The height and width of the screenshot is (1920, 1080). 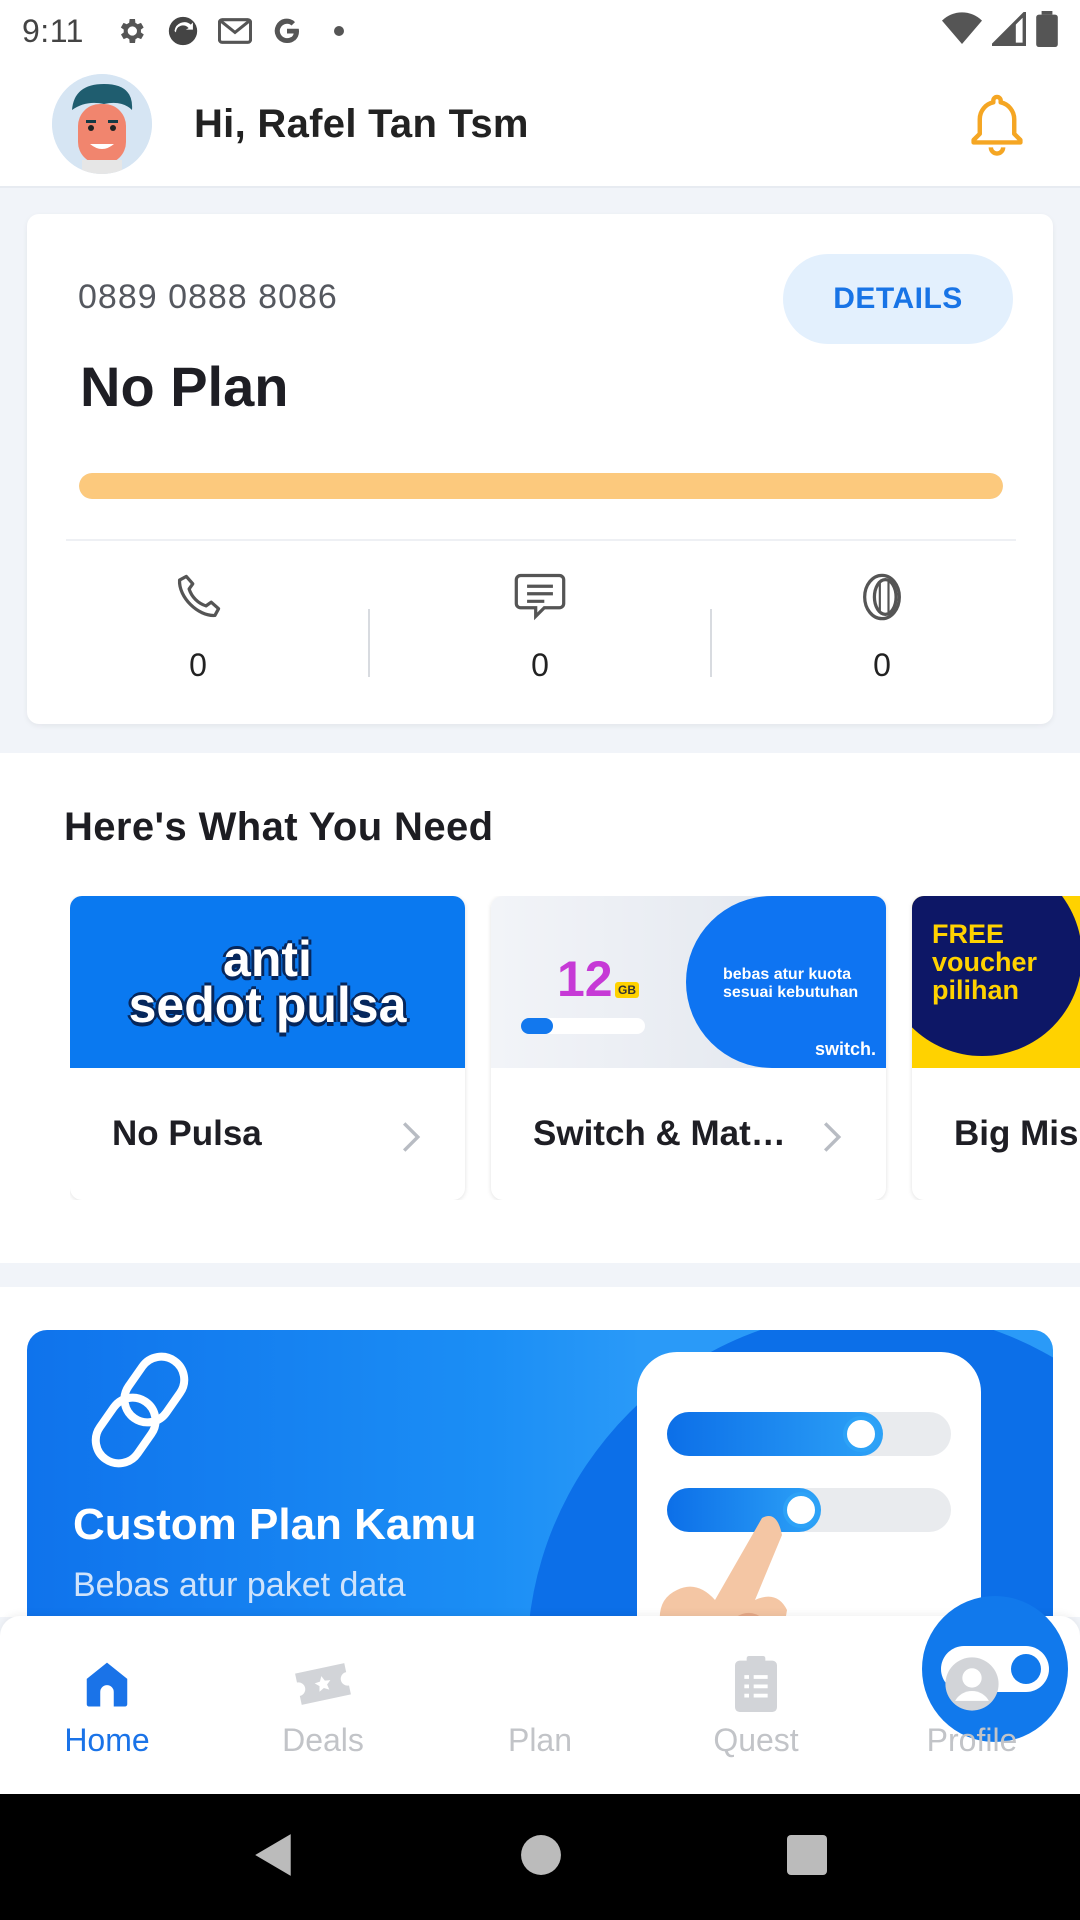 What do you see at coordinates (198, 629) in the screenshot?
I see `stat-calls: 0` at bounding box center [198, 629].